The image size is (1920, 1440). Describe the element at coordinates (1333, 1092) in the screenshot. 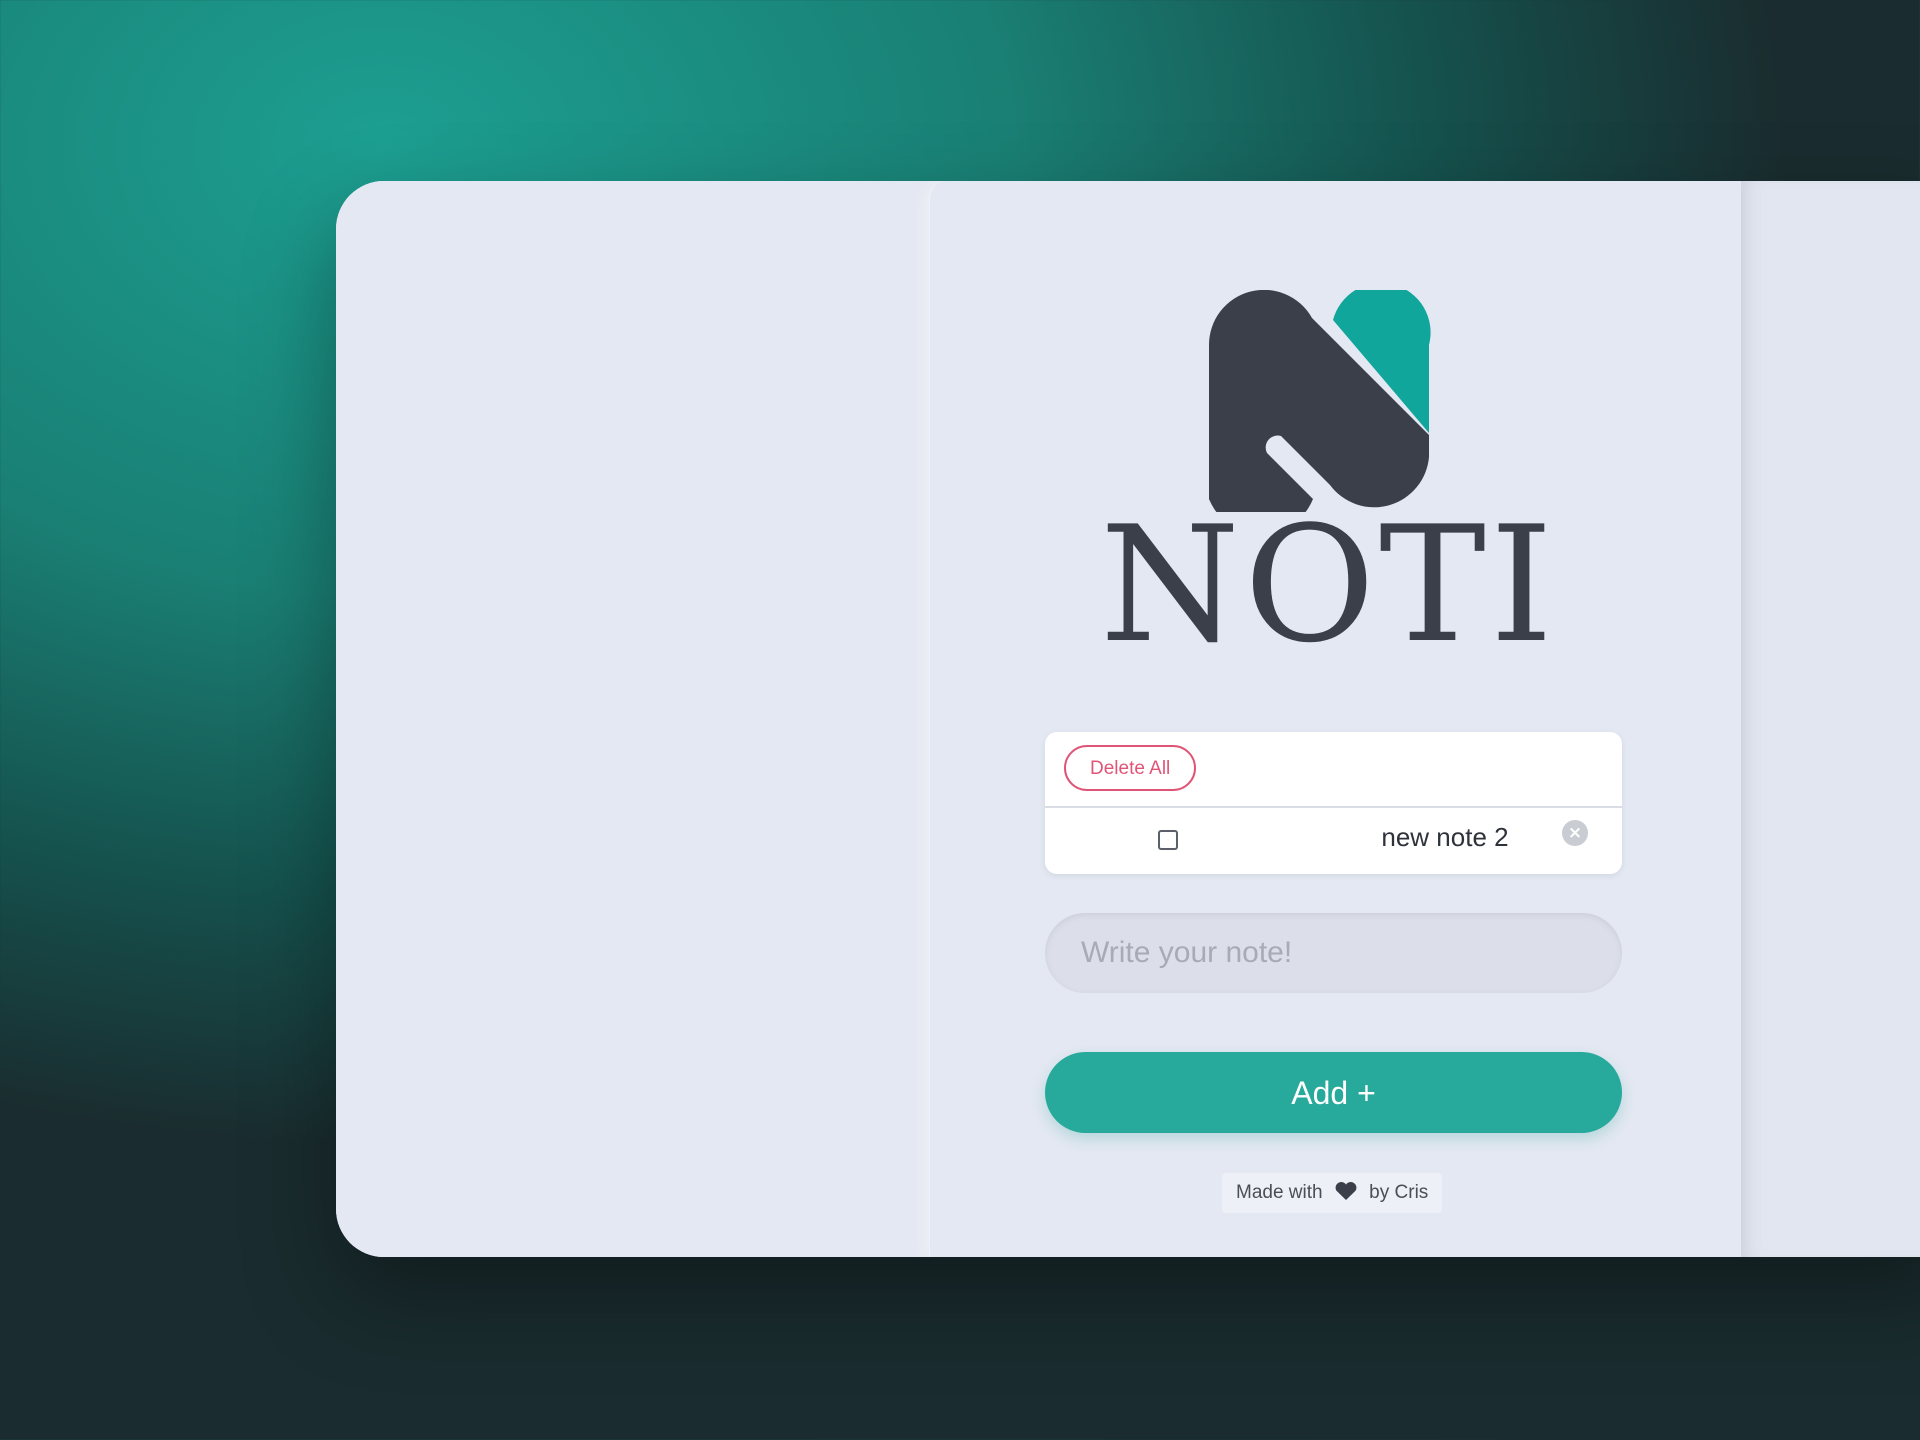

I see `add-note-button: Add +` at that location.